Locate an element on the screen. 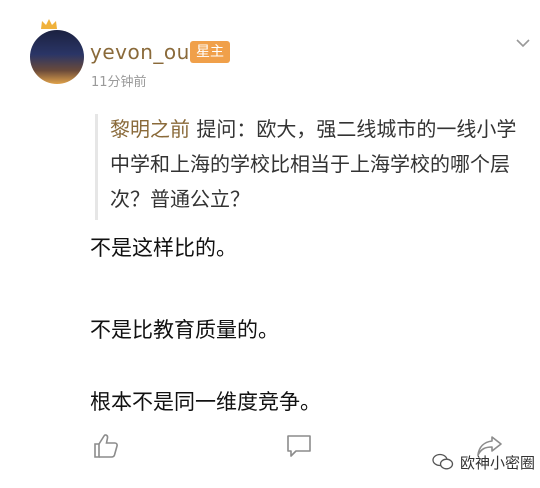 This screenshot has width=540, height=488. username: yevon_ou is located at coordinates (140, 52).